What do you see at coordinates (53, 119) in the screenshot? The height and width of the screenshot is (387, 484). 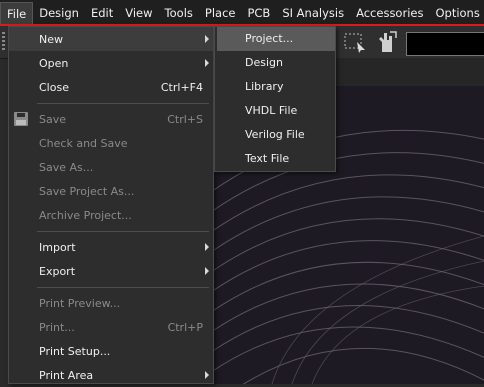 I see `menu-item-label: Save` at bounding box center [53, 119].